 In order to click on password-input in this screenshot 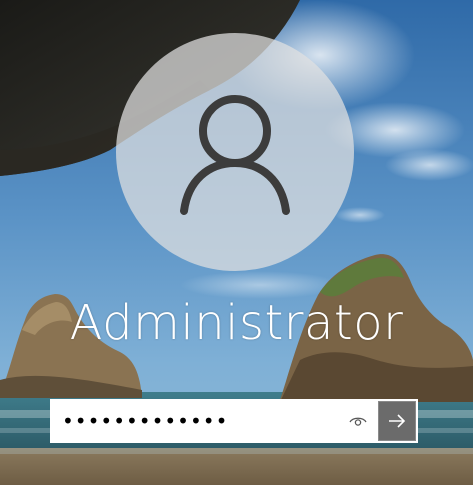, I will do `click(215, 421)`.